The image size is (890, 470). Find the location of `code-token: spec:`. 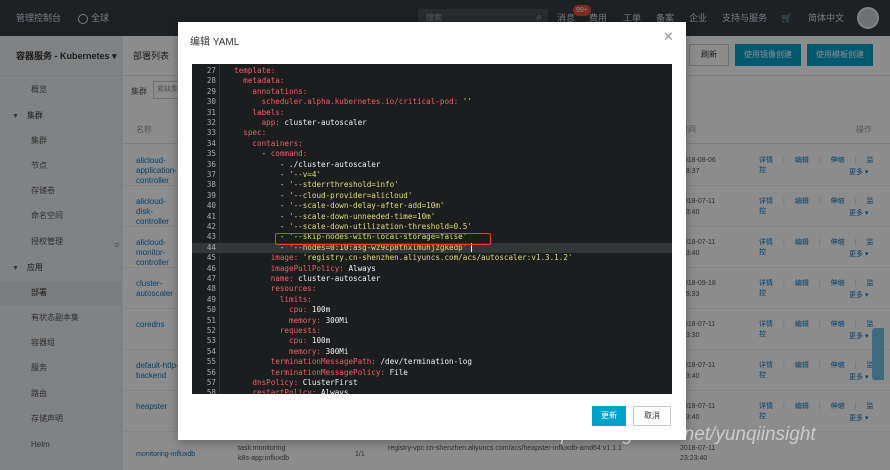

code-token: spec: is located at coordinates (246, 133).